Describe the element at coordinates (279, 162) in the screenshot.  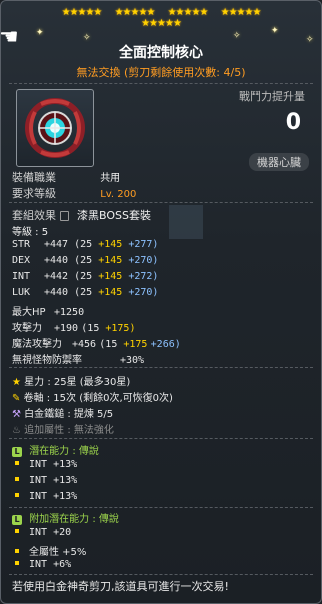
I see `machine-heart-badge: 機器心臟` at that location.